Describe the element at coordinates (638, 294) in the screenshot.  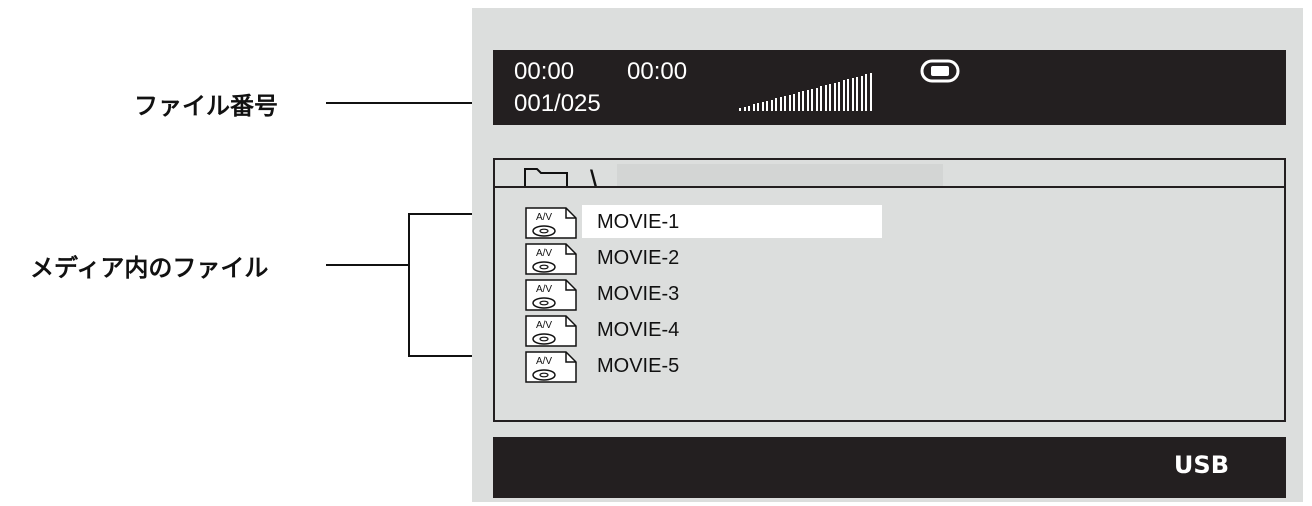
I see `file-name: MOVIE-3` at that location.